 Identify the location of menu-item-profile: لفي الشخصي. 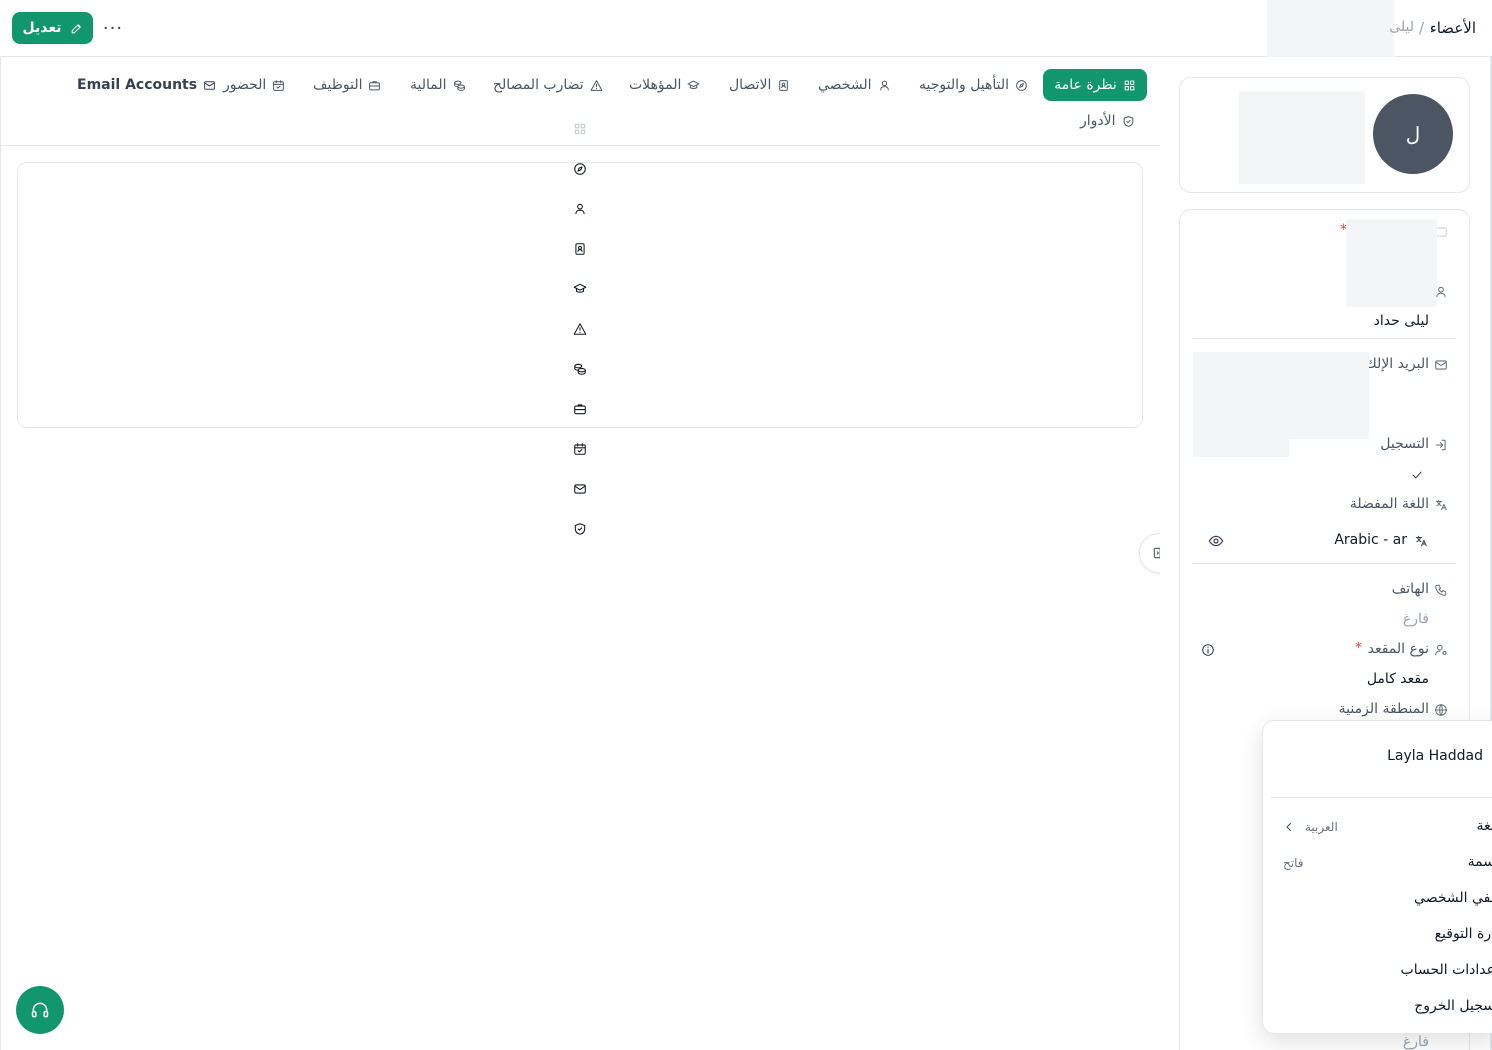
(1377, 900).